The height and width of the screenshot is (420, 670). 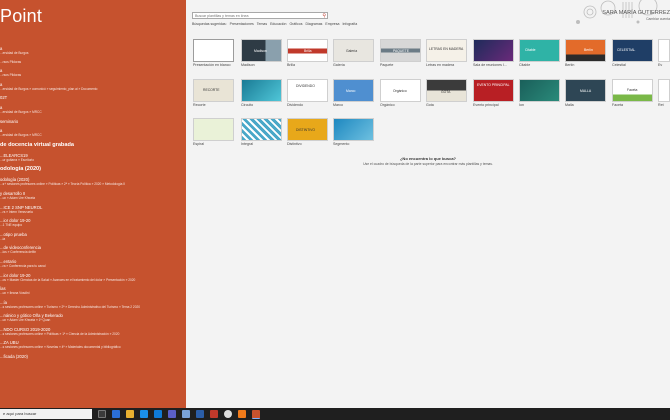 What do you see at coordinates (295, 24) in the screenshot?
I see `suggested-search-link: Gráficos` at bounding box center [295, 24].